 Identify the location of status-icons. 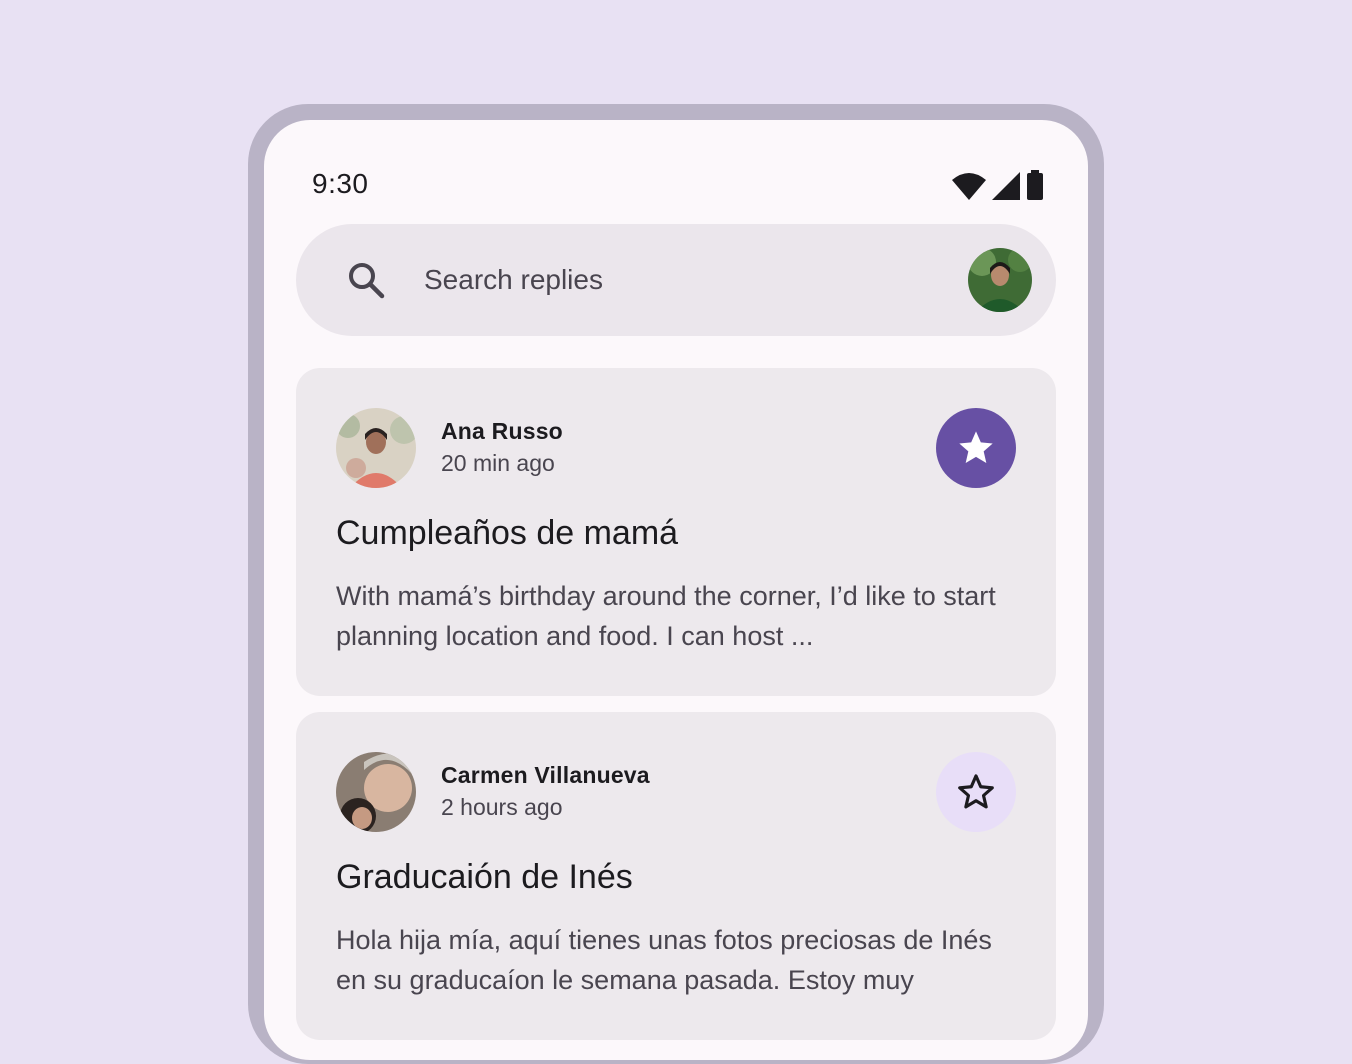
(998, 185).